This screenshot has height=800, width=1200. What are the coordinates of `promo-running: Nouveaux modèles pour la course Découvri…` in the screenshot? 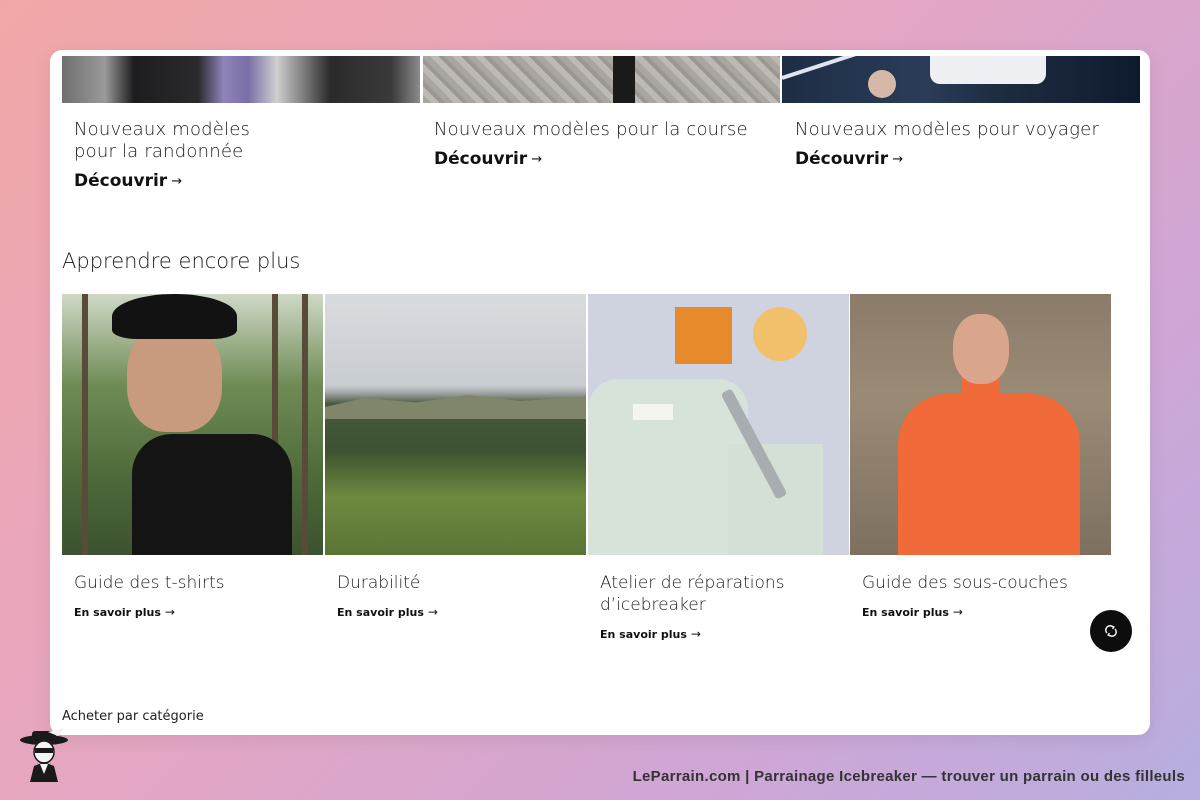 It's located at (594, 144).